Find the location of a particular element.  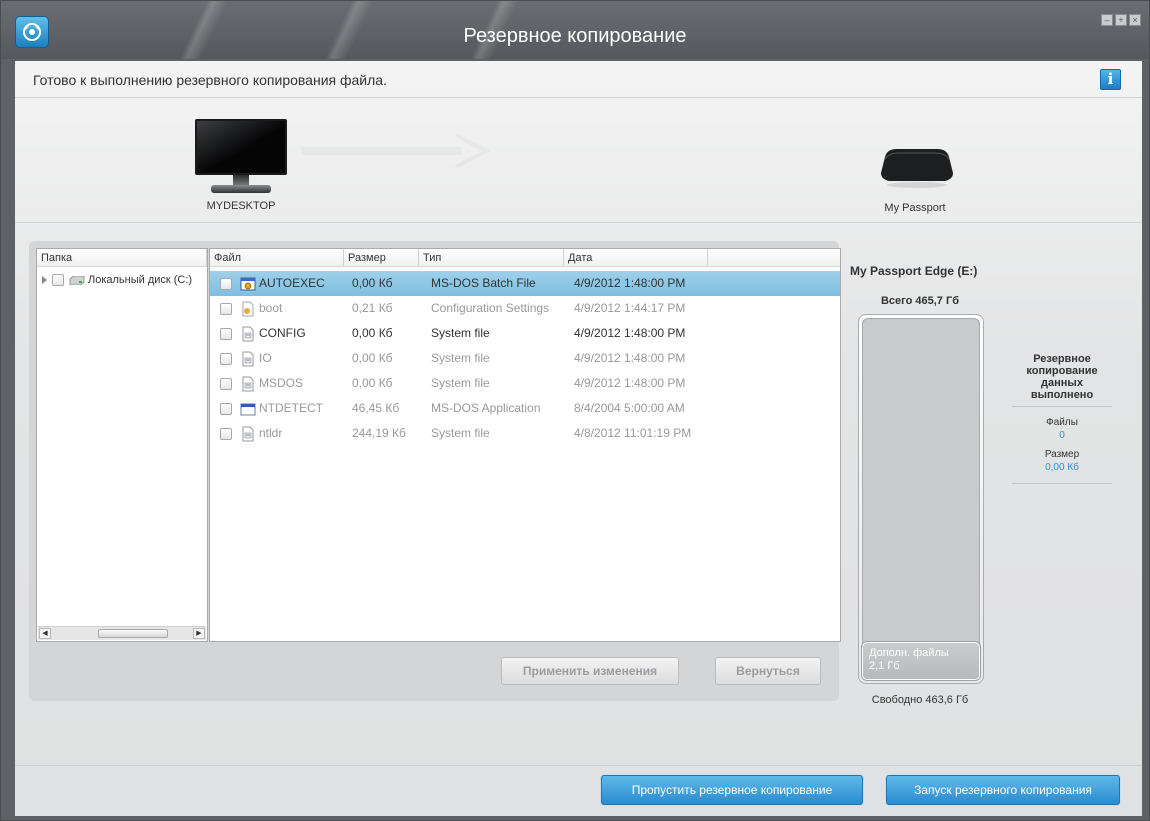

column-header-size: Размер is located at coordinates (381, 258).